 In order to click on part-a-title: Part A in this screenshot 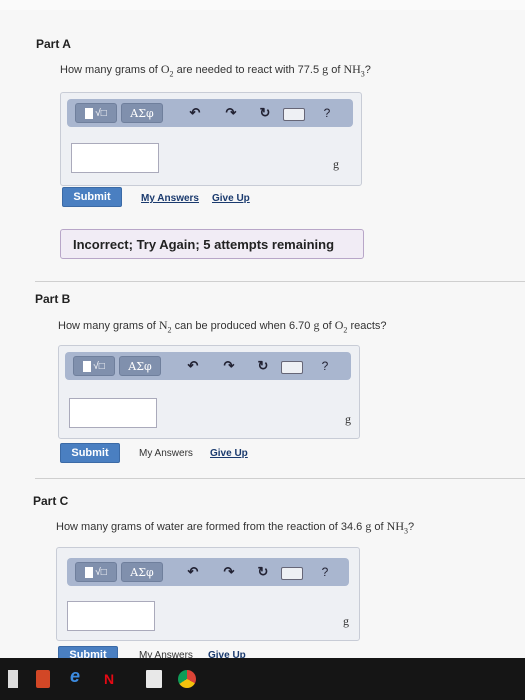, I will do `click(53, 44)`.